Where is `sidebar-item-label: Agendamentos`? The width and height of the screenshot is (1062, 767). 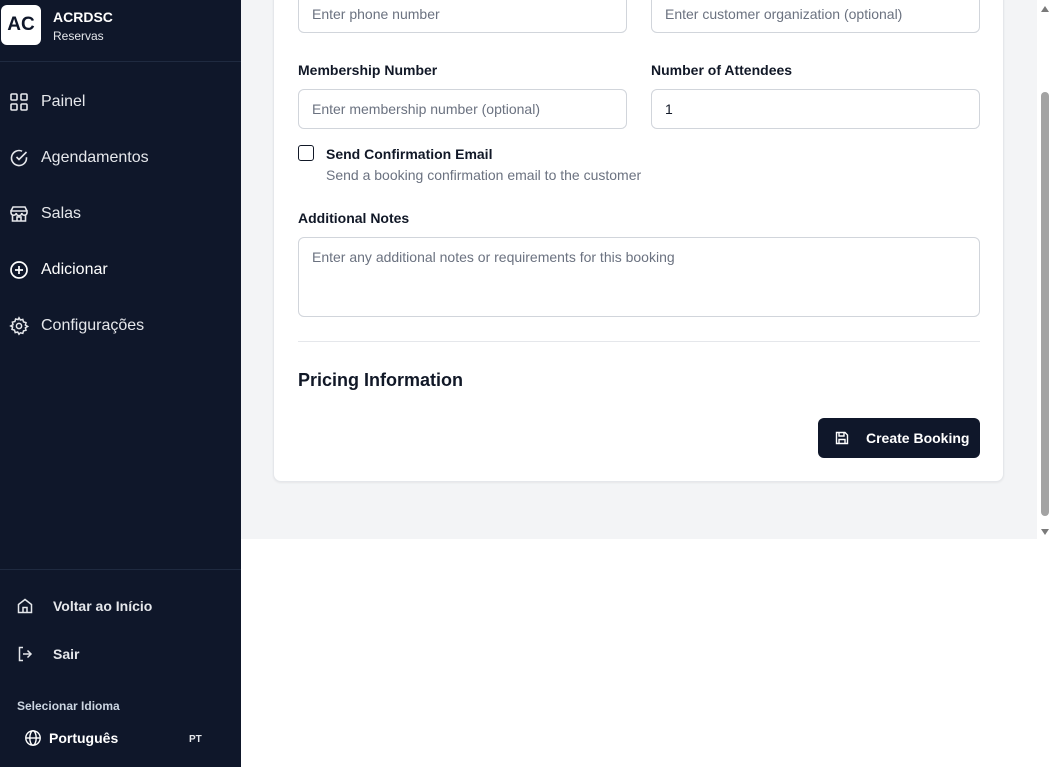
sidebar-item-label: Agendamentos is located at coordinates (95, 157).